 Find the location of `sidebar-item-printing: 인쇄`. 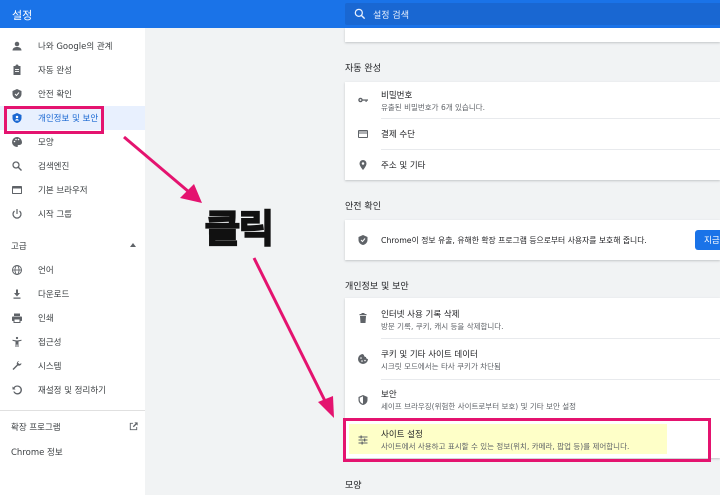

sidebar-item-printing: 인쇄 is located at coordinates (72, 318).